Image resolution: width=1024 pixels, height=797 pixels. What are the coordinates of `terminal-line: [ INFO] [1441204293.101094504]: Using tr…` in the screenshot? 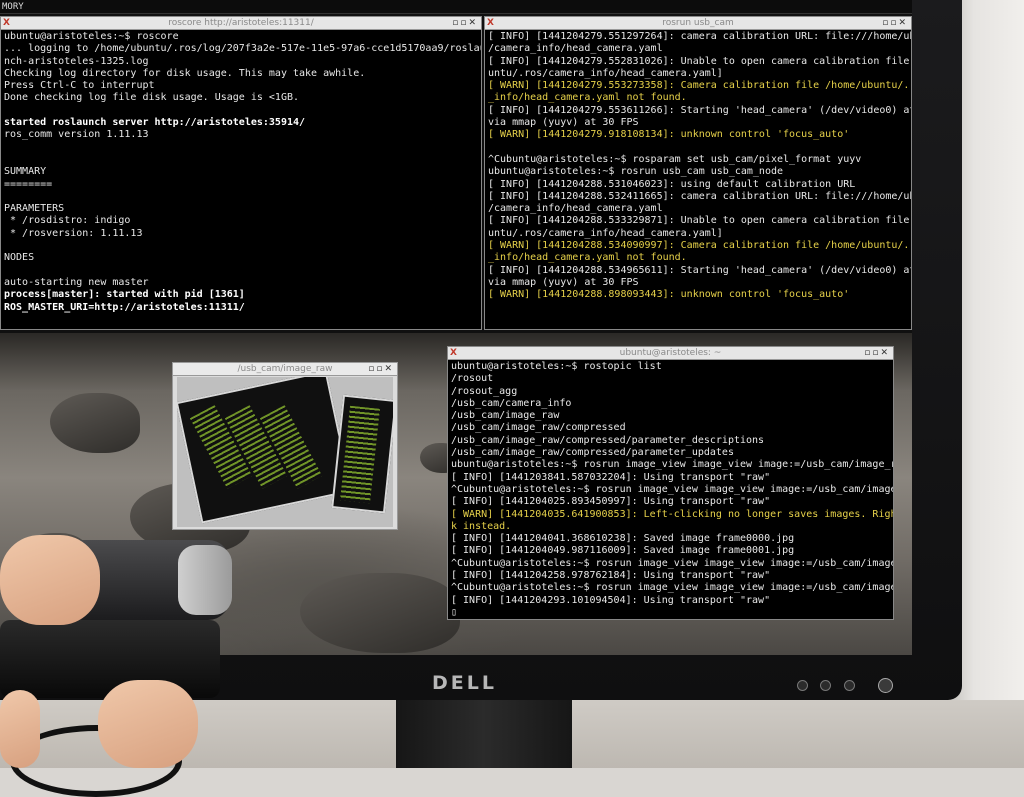 It's located at (611, 600).